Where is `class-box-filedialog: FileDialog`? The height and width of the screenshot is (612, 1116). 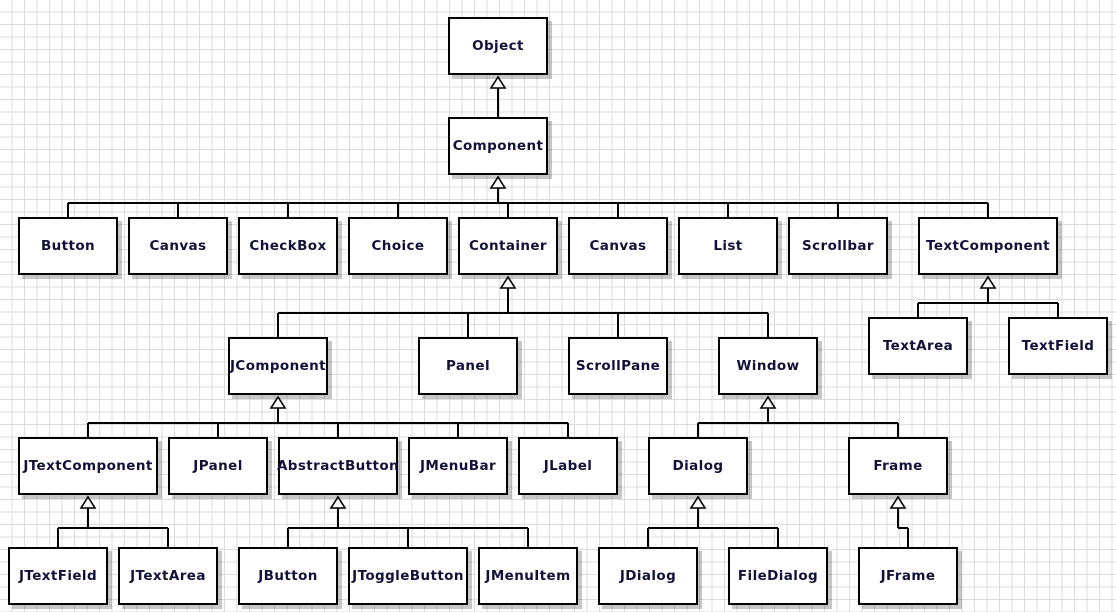 class-box-filedialog: FileDialog is located at coordinates (778, 576).